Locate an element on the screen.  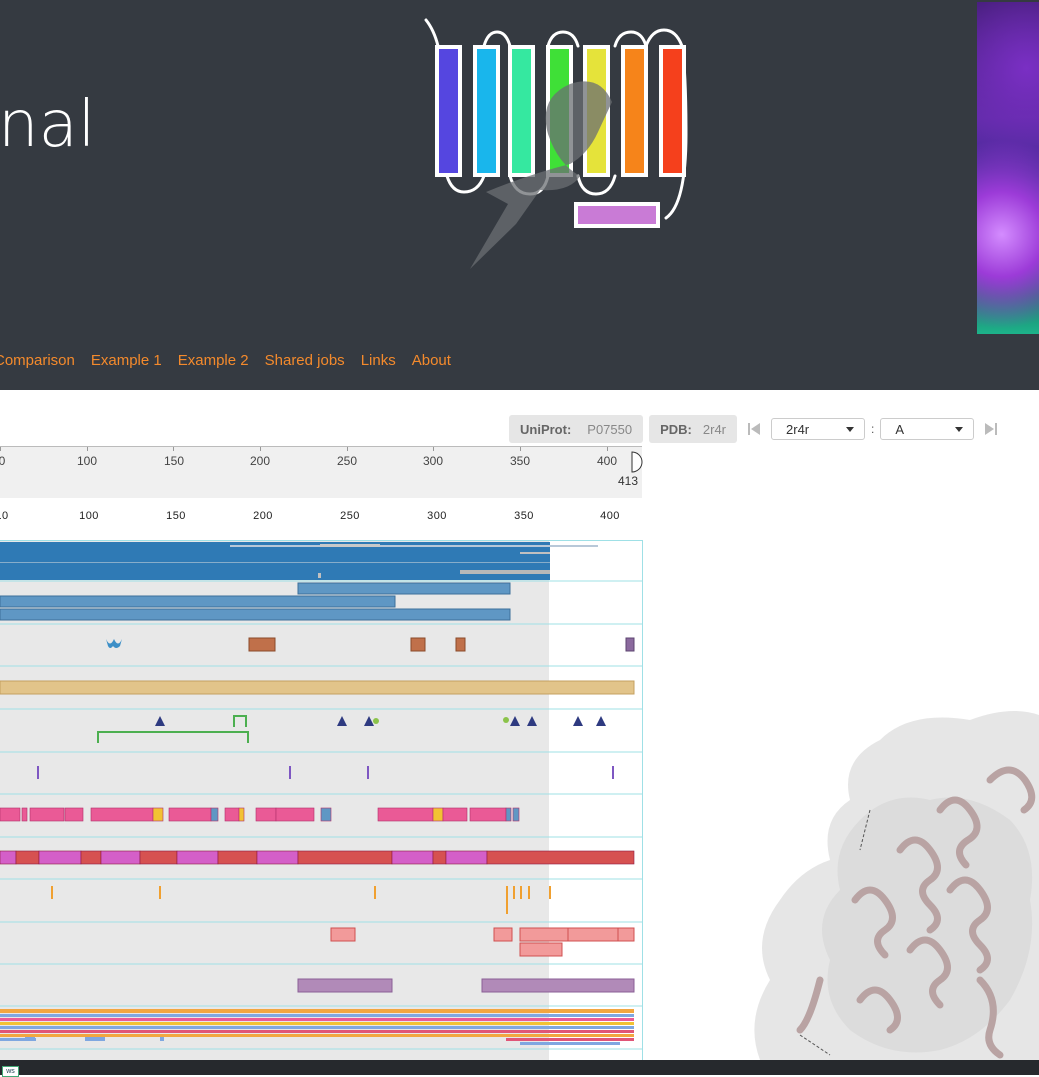
ws-icon: ws is located at coordinates (10, 1071).